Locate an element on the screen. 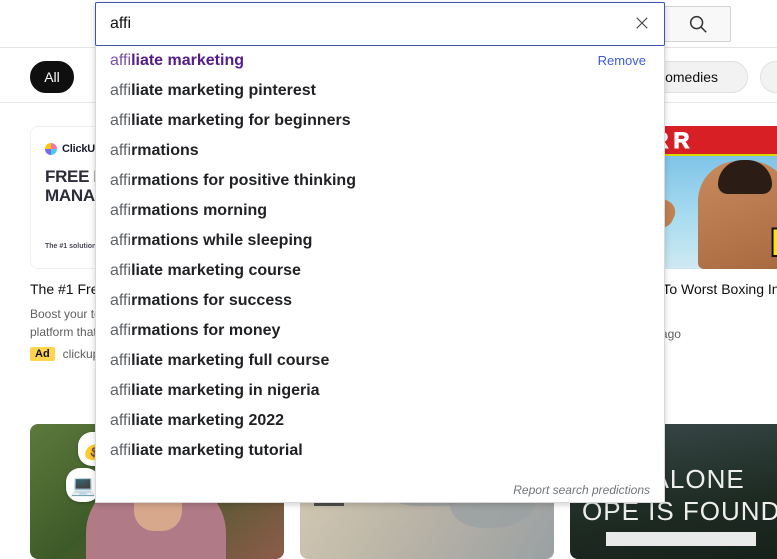 The height and width of the screenshot is (559, 777). suggestion-completion: rmations is located at coordinates (165, 150).